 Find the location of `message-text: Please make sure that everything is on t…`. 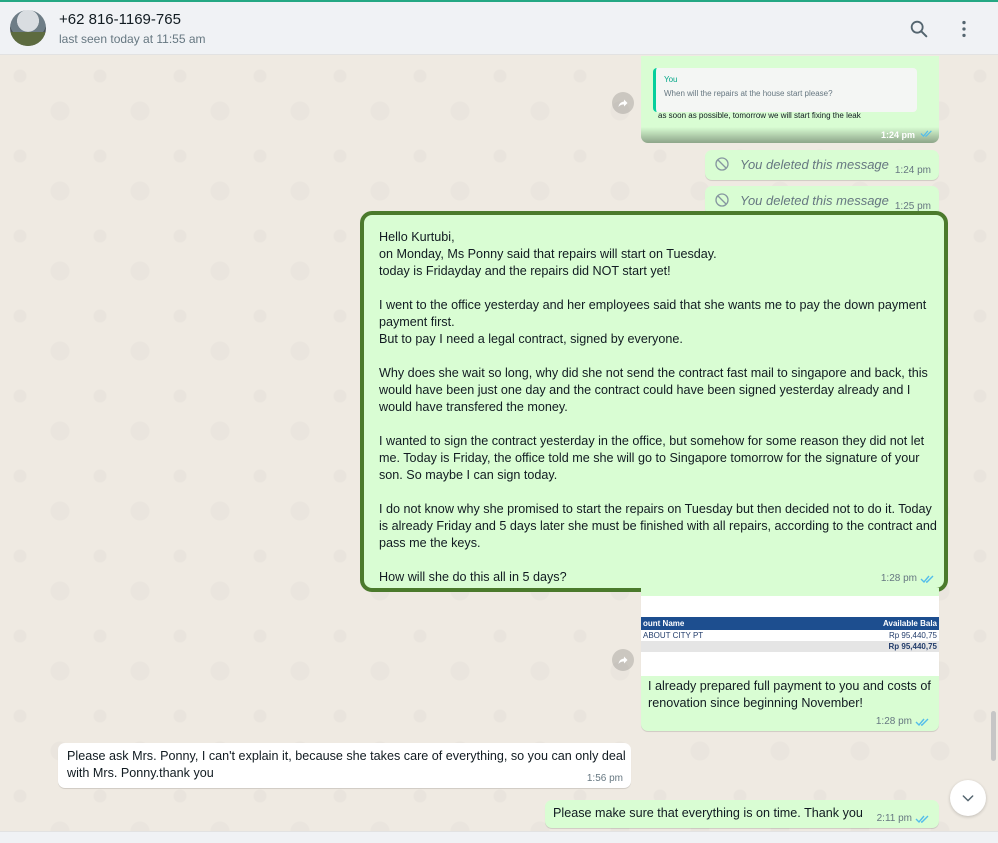

message-text: Please make sure that everything is on t… is located at coordinates (708, 813).